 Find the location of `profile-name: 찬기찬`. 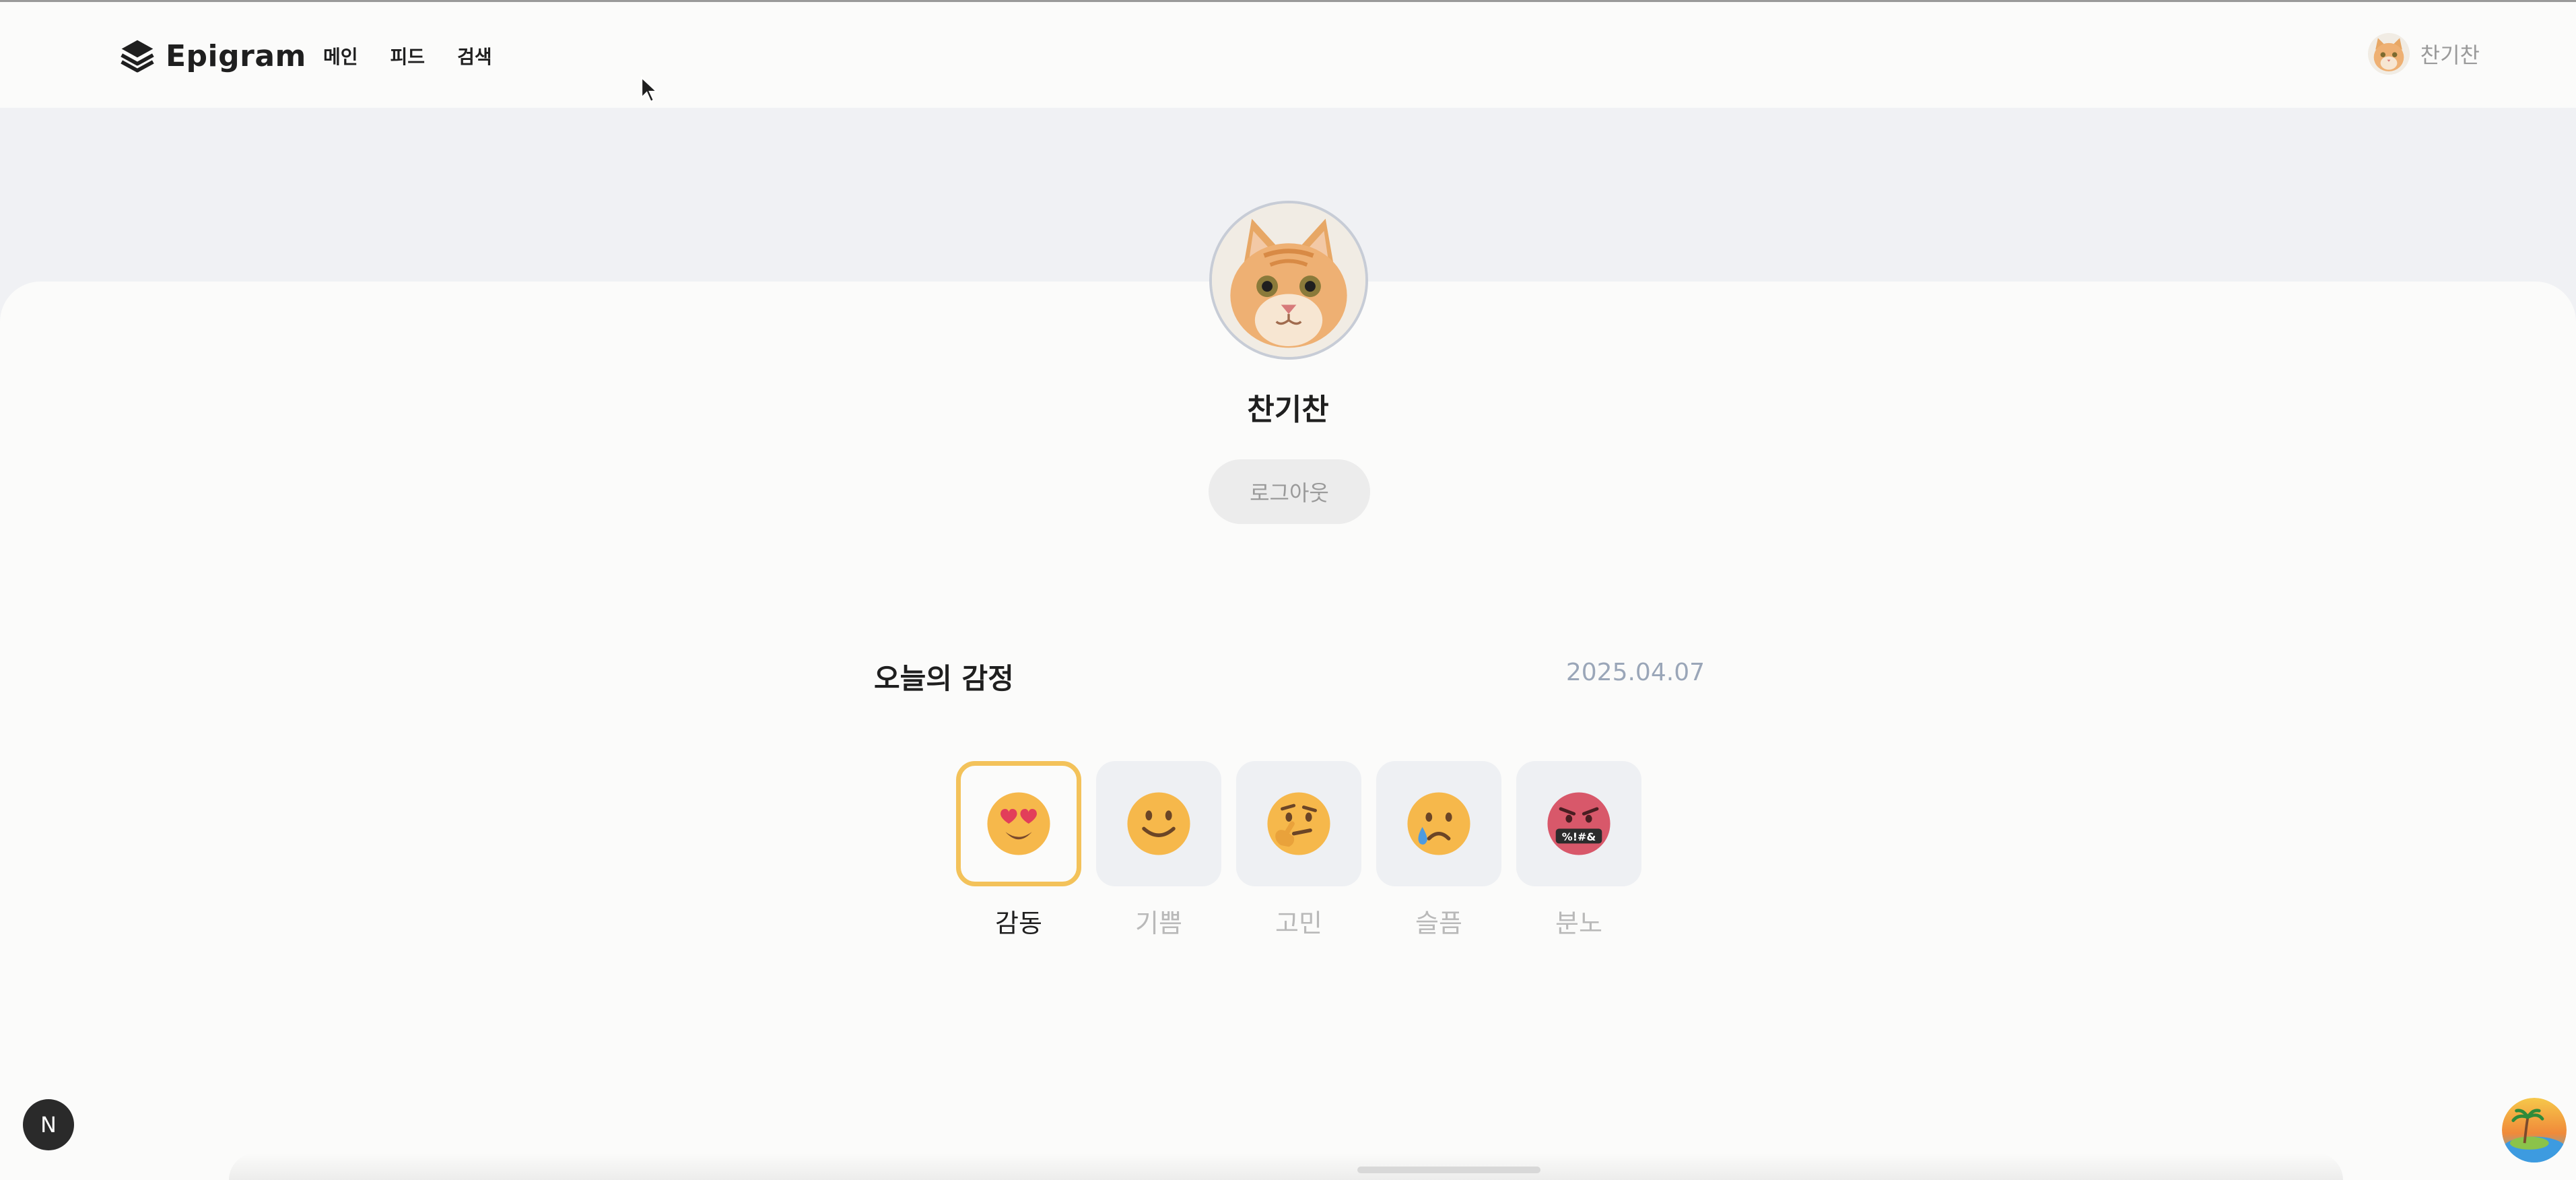

profile-name: 찬기찬 is located at coordinates (1288, 410).